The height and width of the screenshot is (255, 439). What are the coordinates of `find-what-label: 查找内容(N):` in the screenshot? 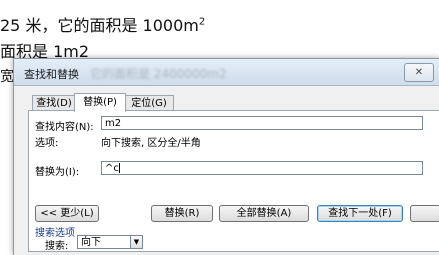 It's located at (64, 127).